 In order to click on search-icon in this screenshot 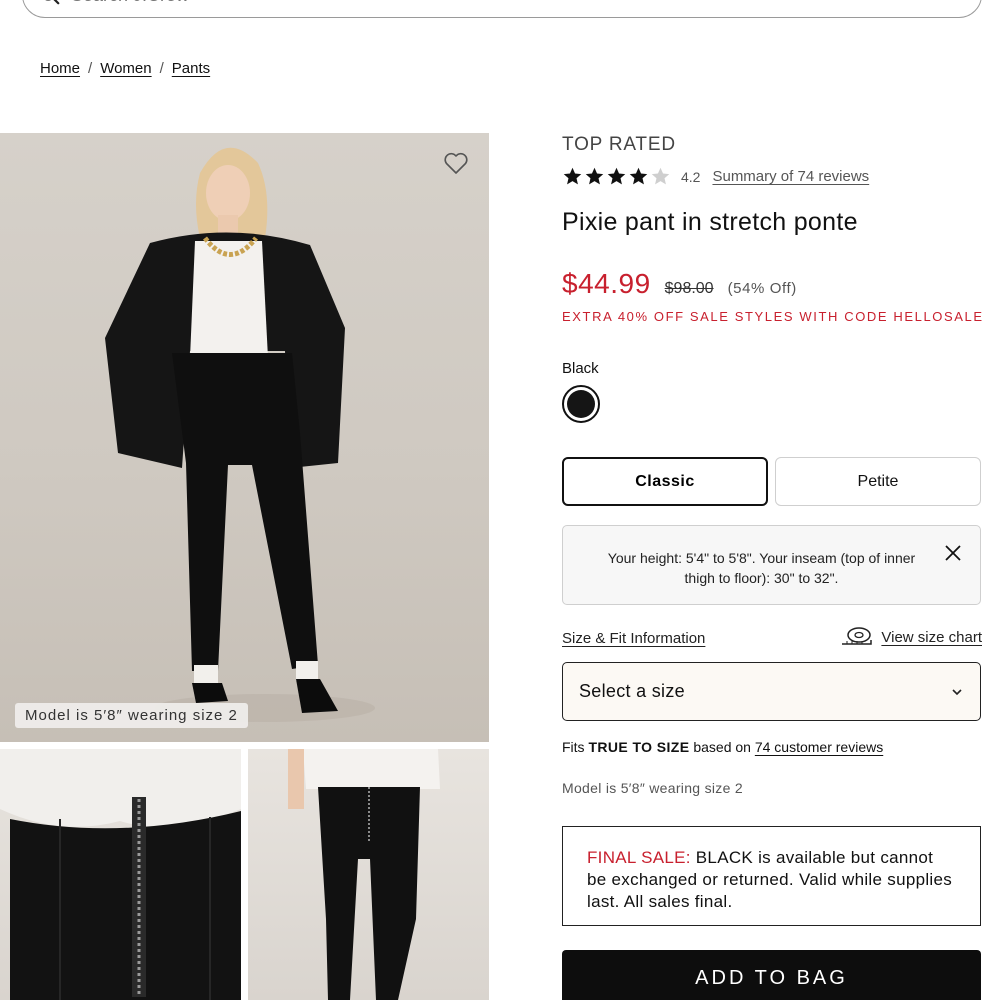, I will do `click(52, 2)`.